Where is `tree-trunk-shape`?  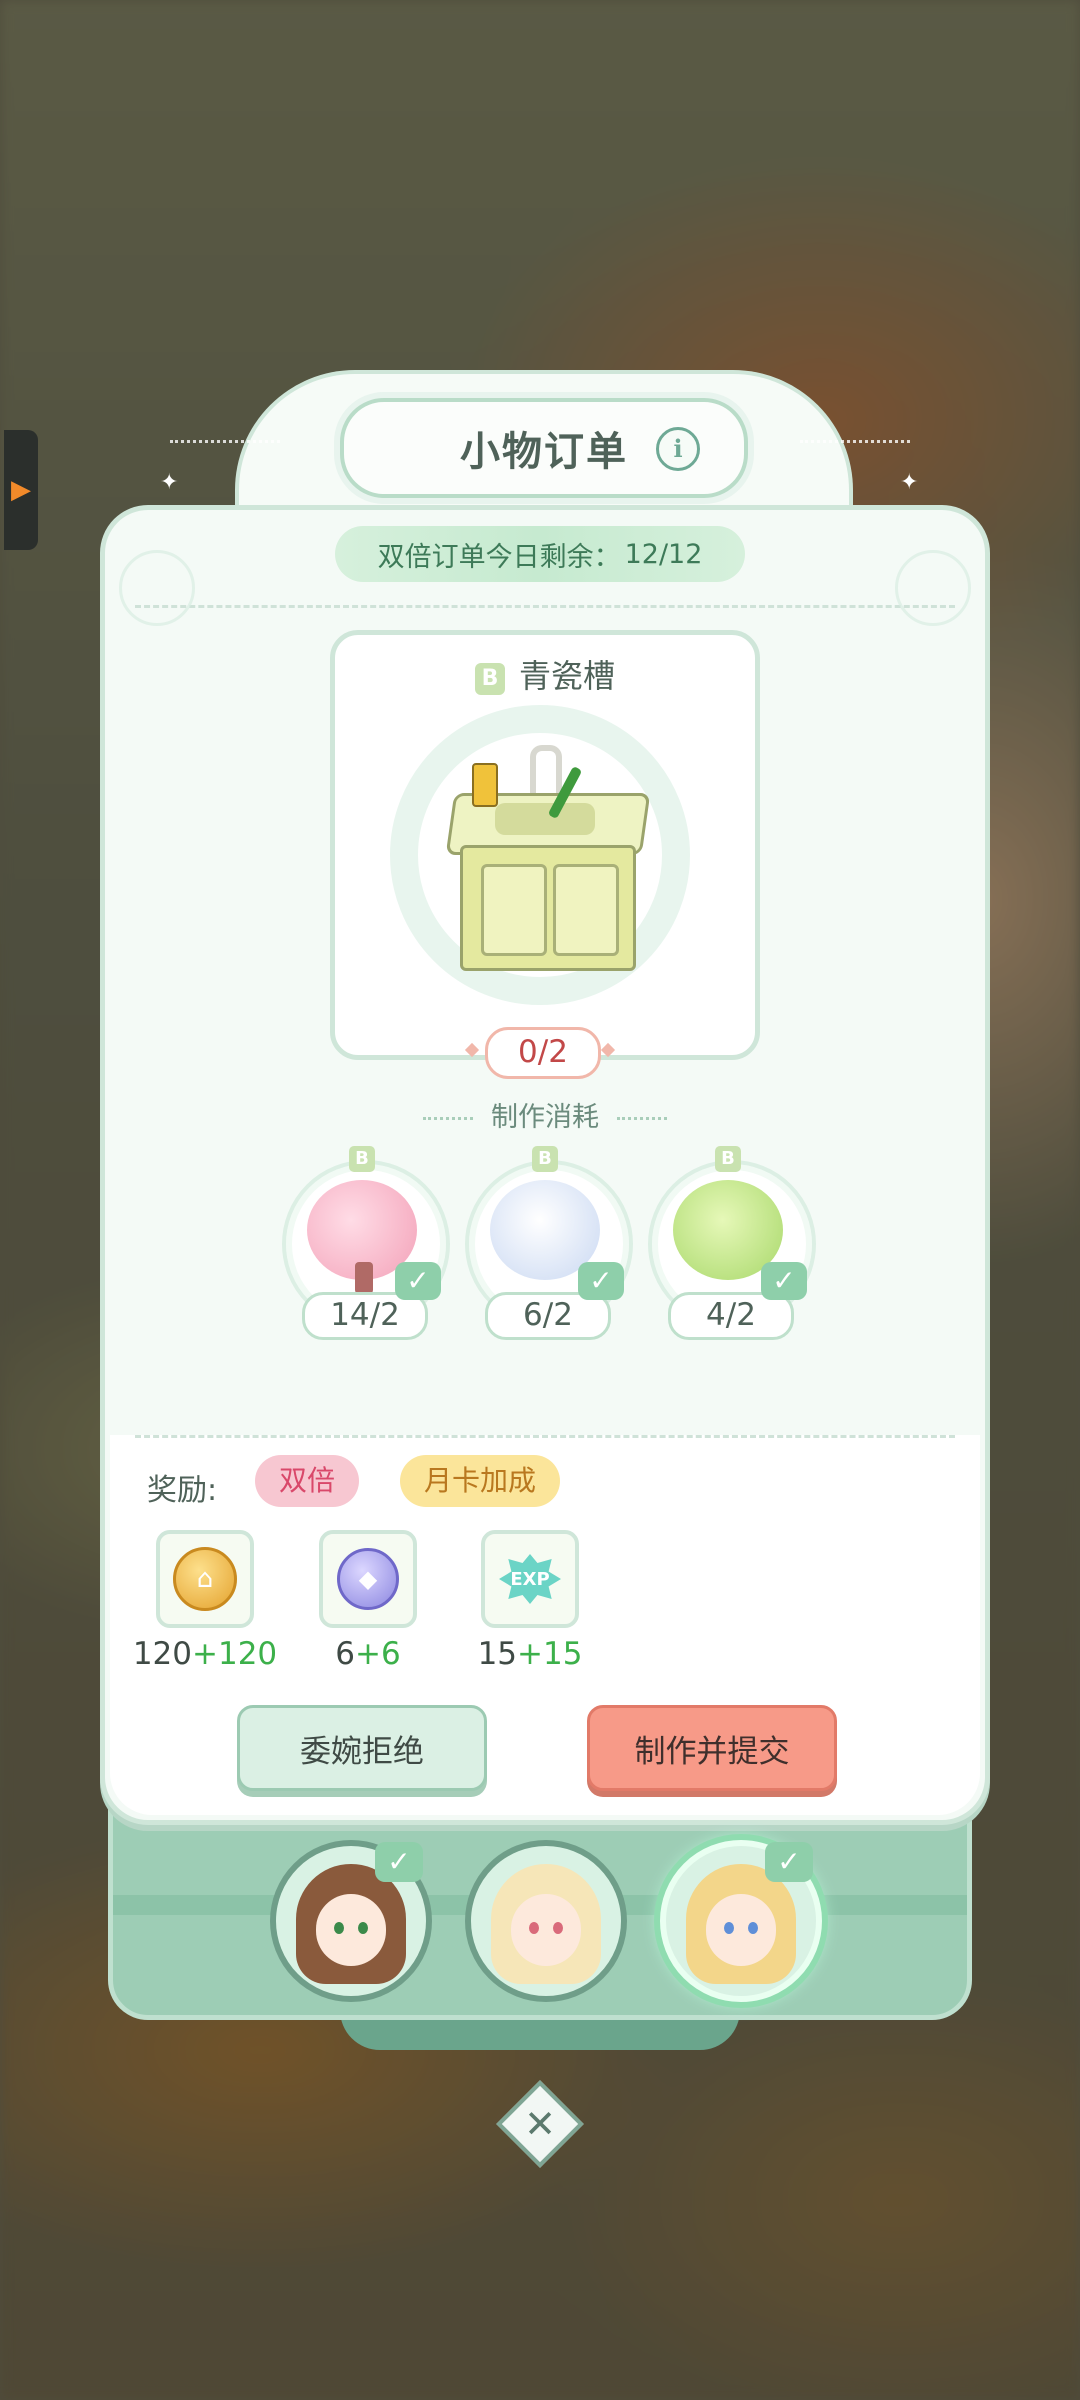 tree-trunk-shape is located at coordinates (364, 1278).